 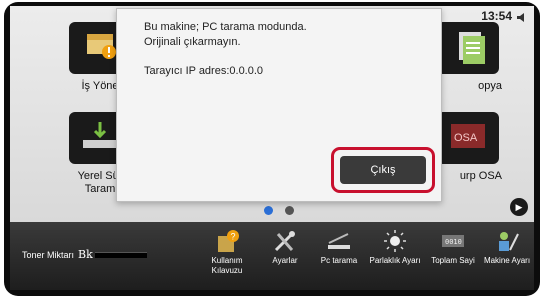 I want to click on tool-pc-scan: Pc tarama, so click(x=339, y=247).